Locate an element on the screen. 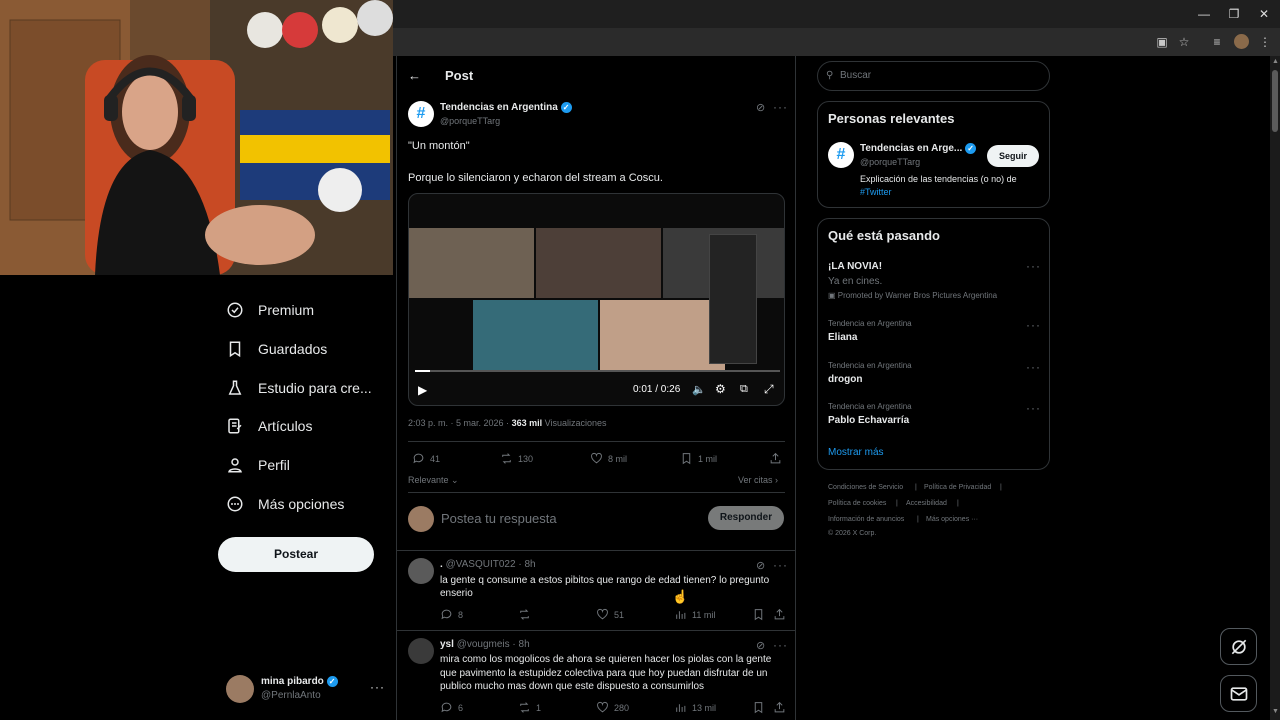 The width and height of the screenshot is (1280, 720). video-frame is located at coordinates (598, 263).